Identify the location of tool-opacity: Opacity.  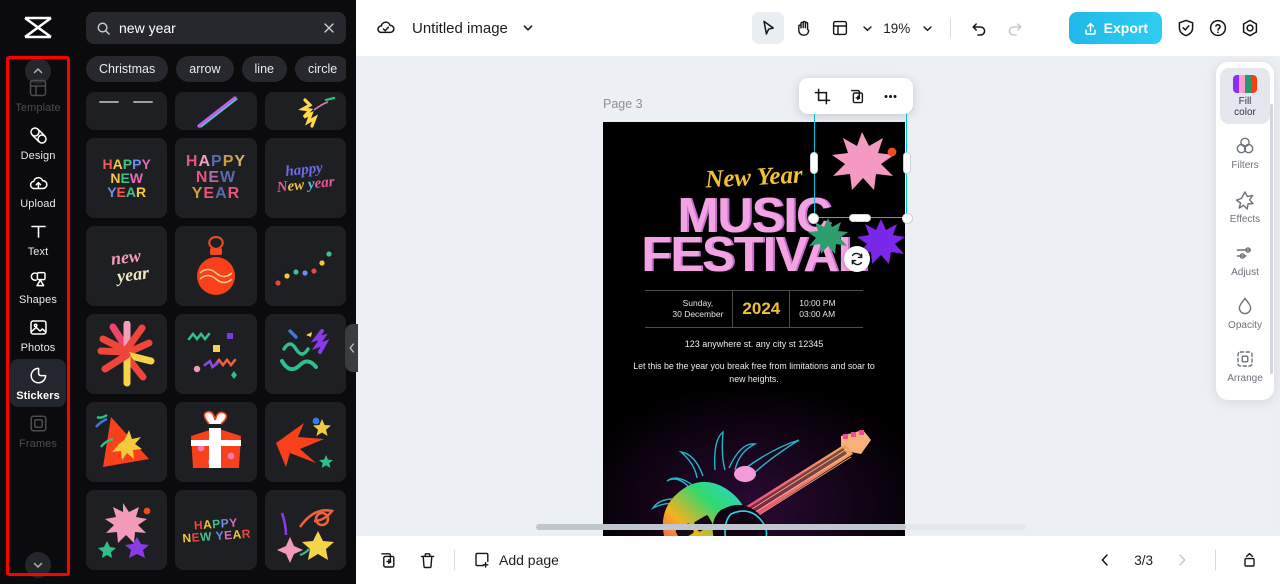
(1245, 312).